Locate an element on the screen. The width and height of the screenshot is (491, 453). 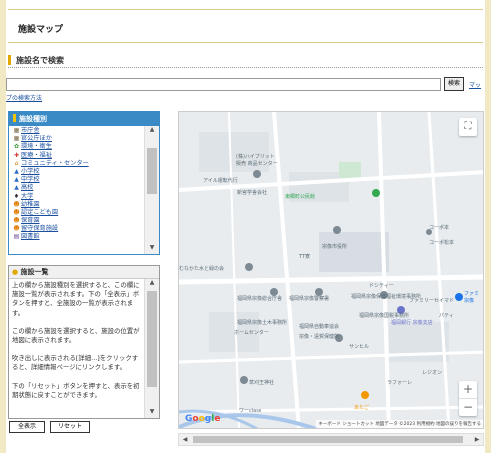
category-item: ▦ 市庁舎 is located at coordinates (77, 131).